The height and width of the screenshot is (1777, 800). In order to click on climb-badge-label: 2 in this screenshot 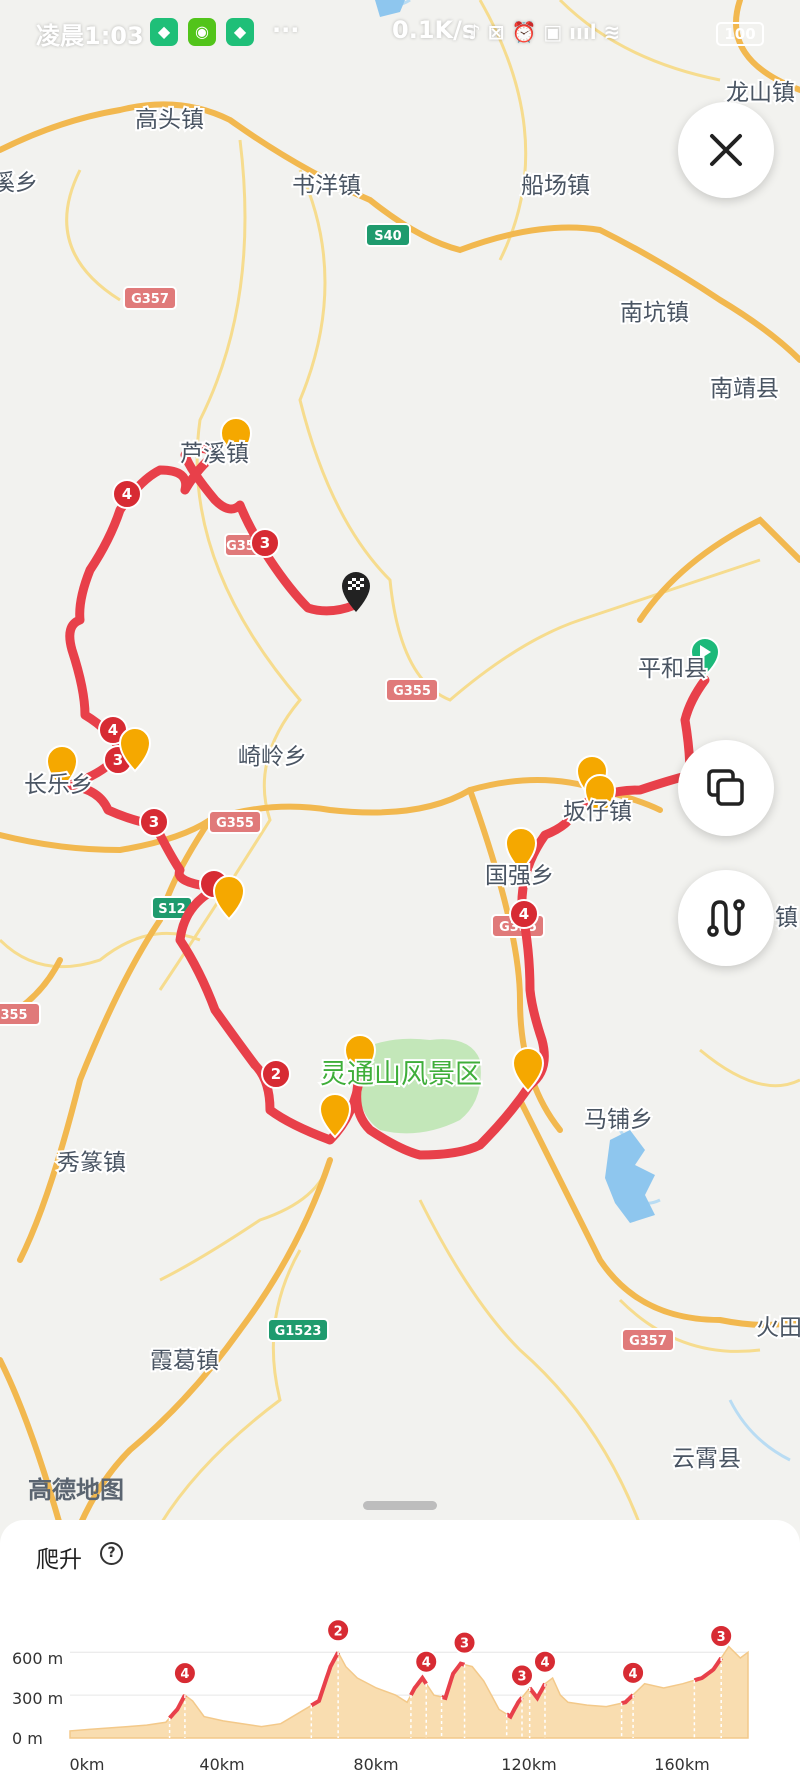, I will do `click(338, 1631)`.